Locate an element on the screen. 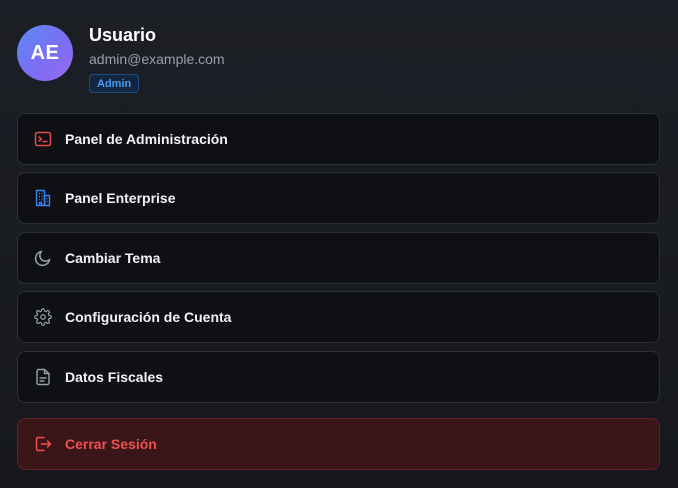 Image resolution: width=678 pixels, height=488 pixels. user-name: Usuario is located at coordinates (123, 35).